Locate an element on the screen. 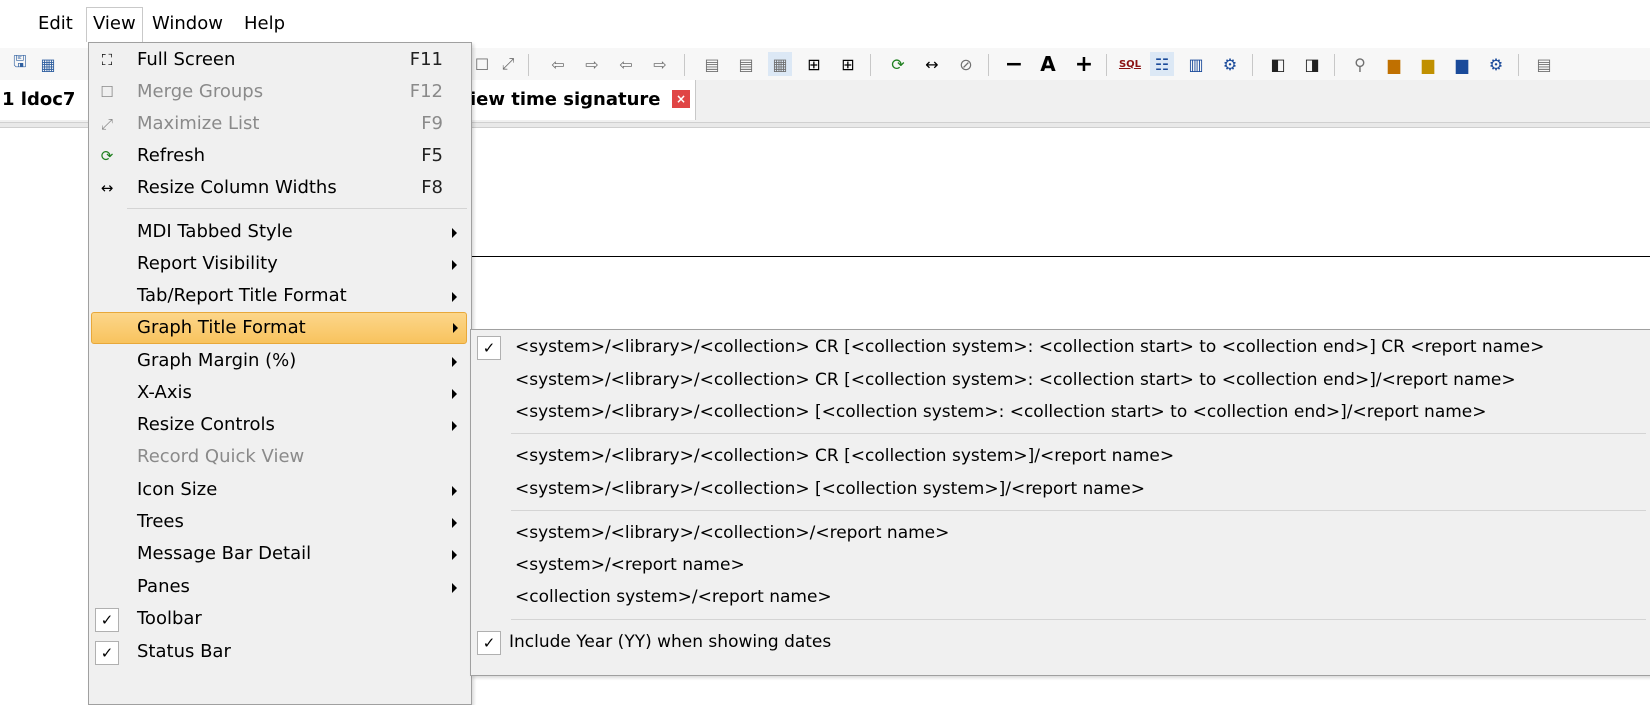 The image size is (1650, 705). graph-2-icon: ▆ is located at coordinates (1428, 64).